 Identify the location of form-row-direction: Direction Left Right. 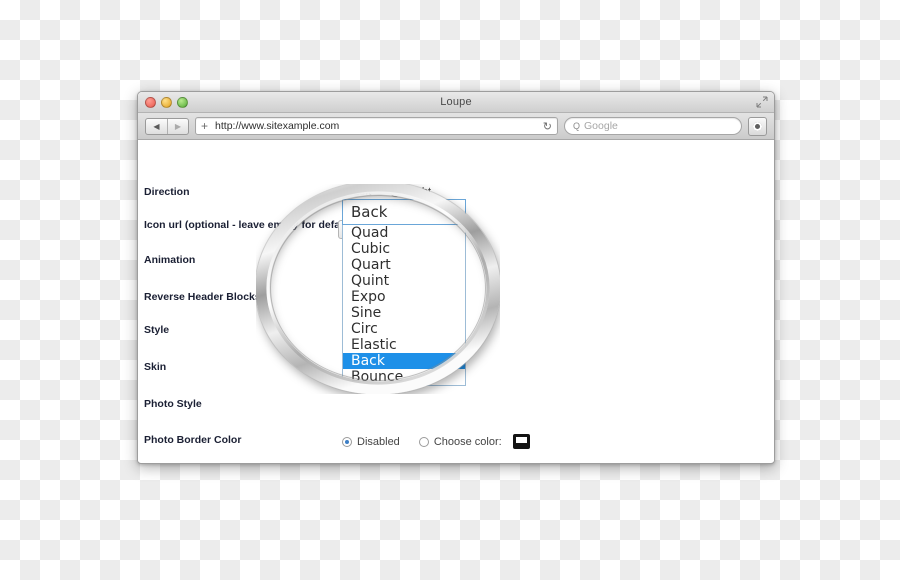
(456, 192).